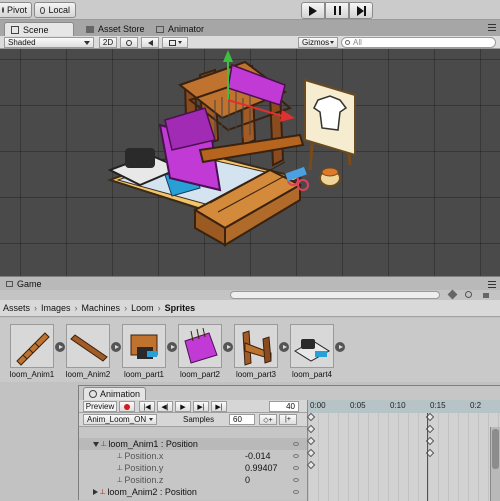 Image resolution: width=500 pixels, height=501 pixels. Describe the element at coordinates (115, 29) in the screenshot. I see `tab-asset-store: Asset Store` at that location.